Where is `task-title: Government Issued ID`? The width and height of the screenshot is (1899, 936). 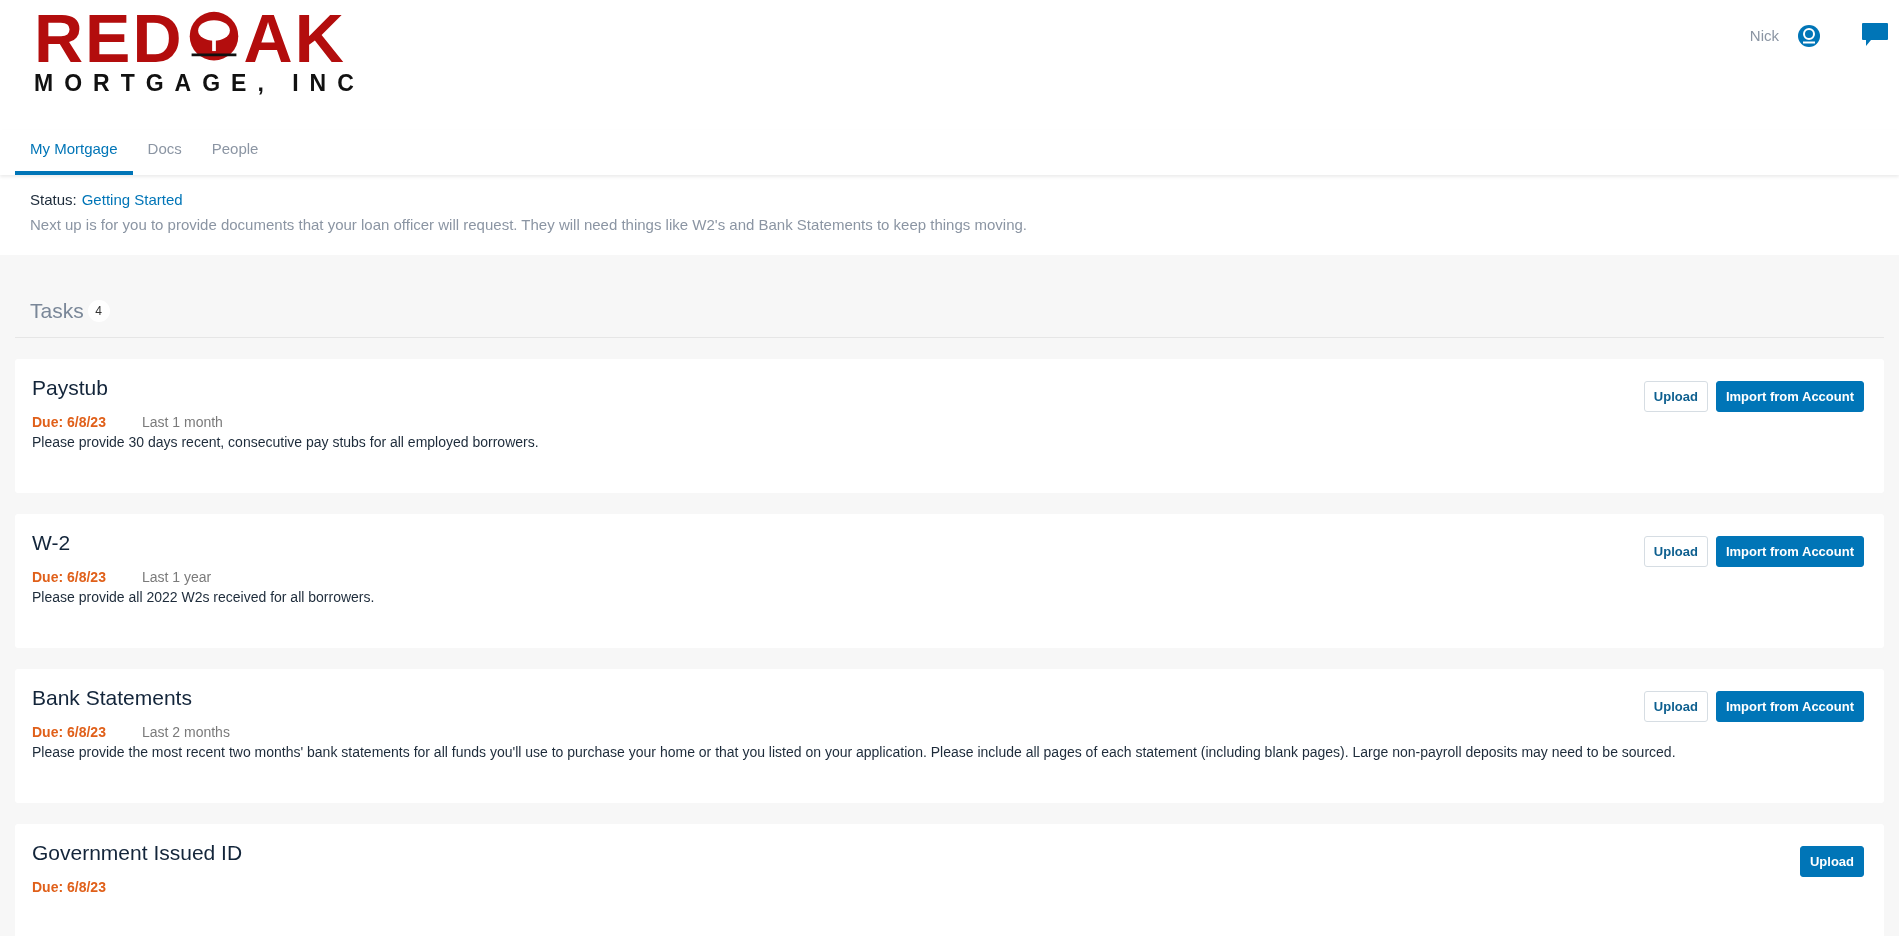
task-title: Government Issued ID is located at coordinates (137, 853).